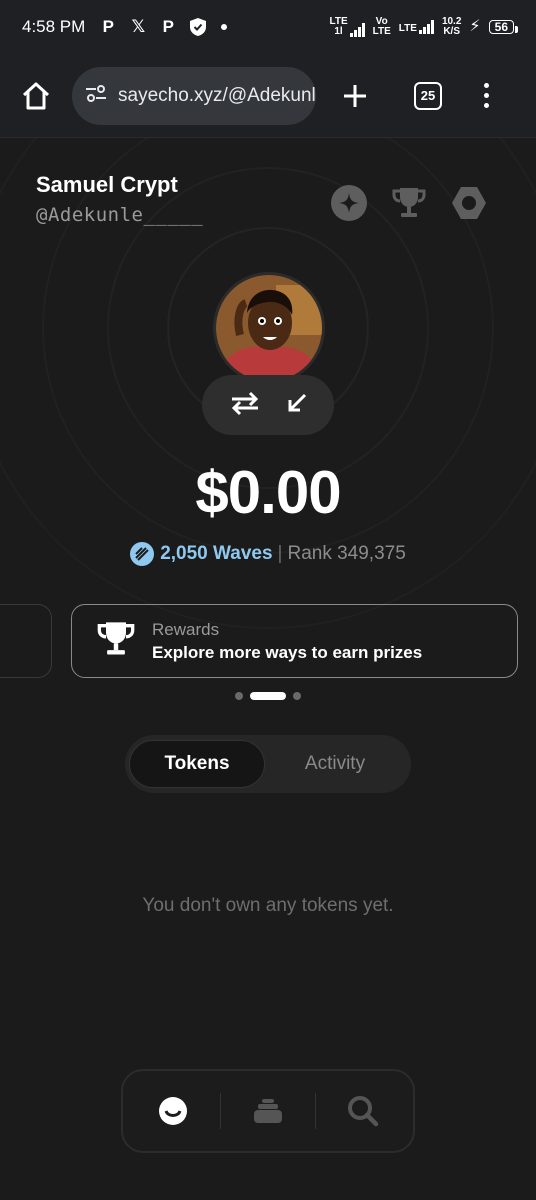  I want to click on tab-tokens: Tokens, so click(197, 764).